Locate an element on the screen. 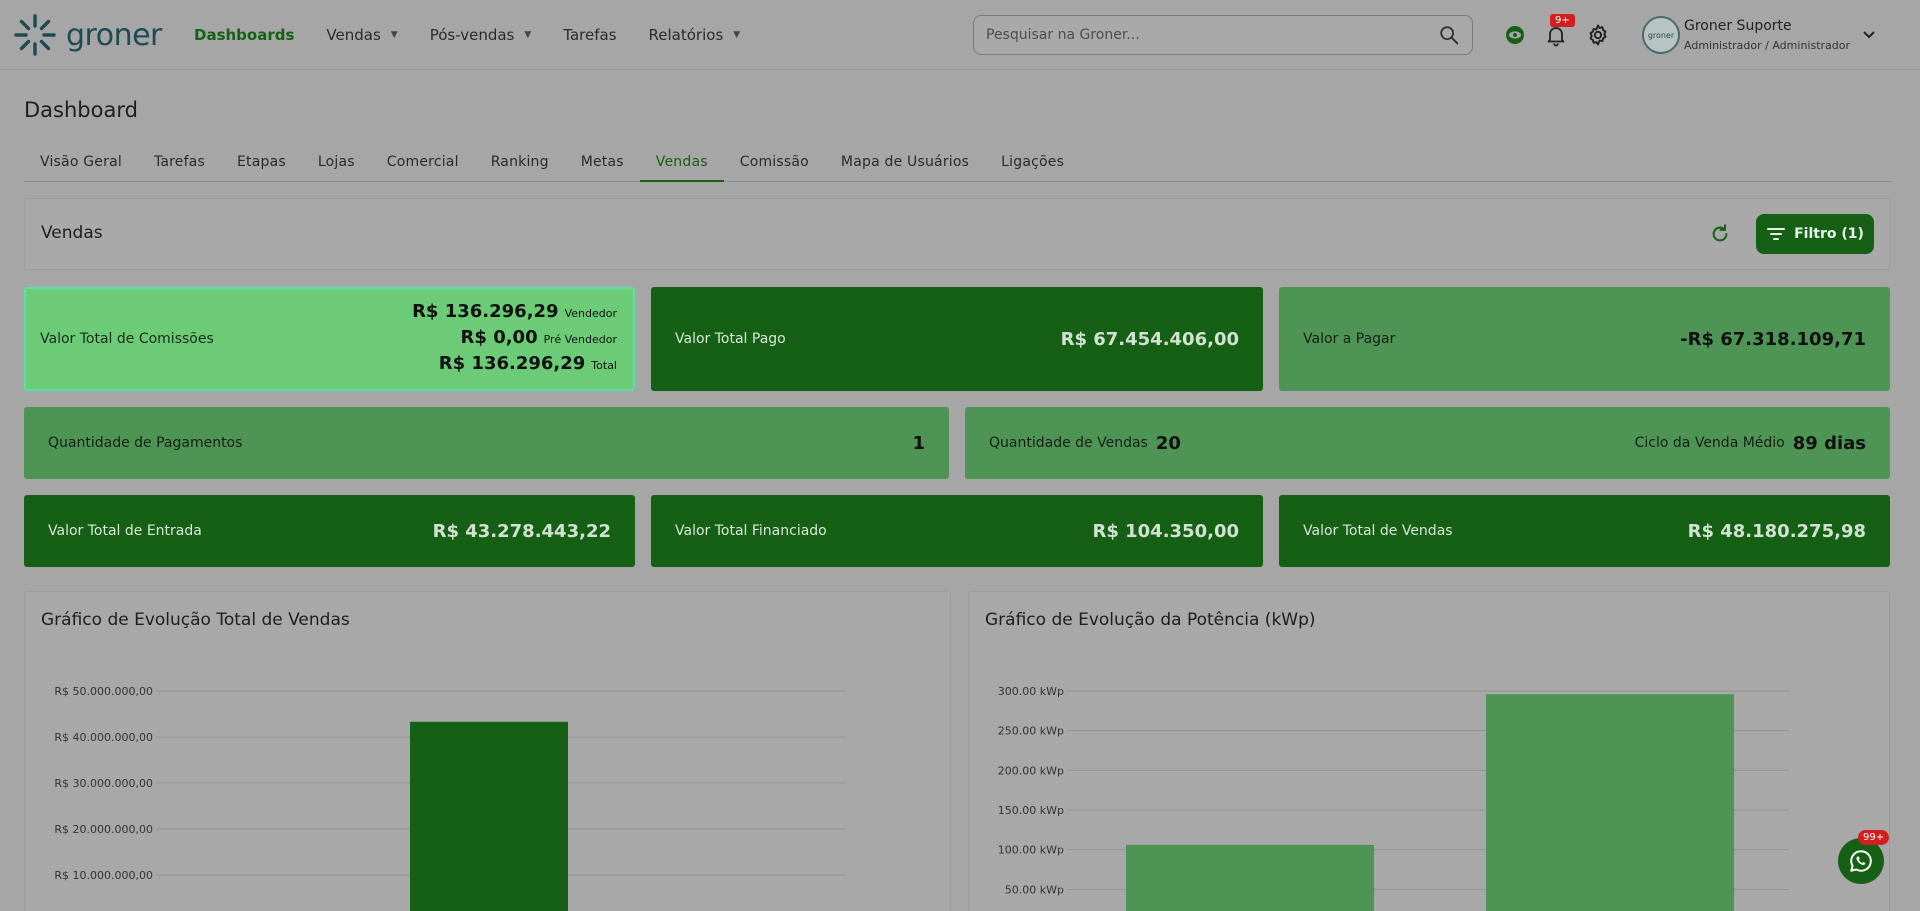 The width and height of the screenshot is (1920, 911). card-entrada: Valor Total de Entrada R$ 43.278.443,22 is located at coordinates (329, 531).